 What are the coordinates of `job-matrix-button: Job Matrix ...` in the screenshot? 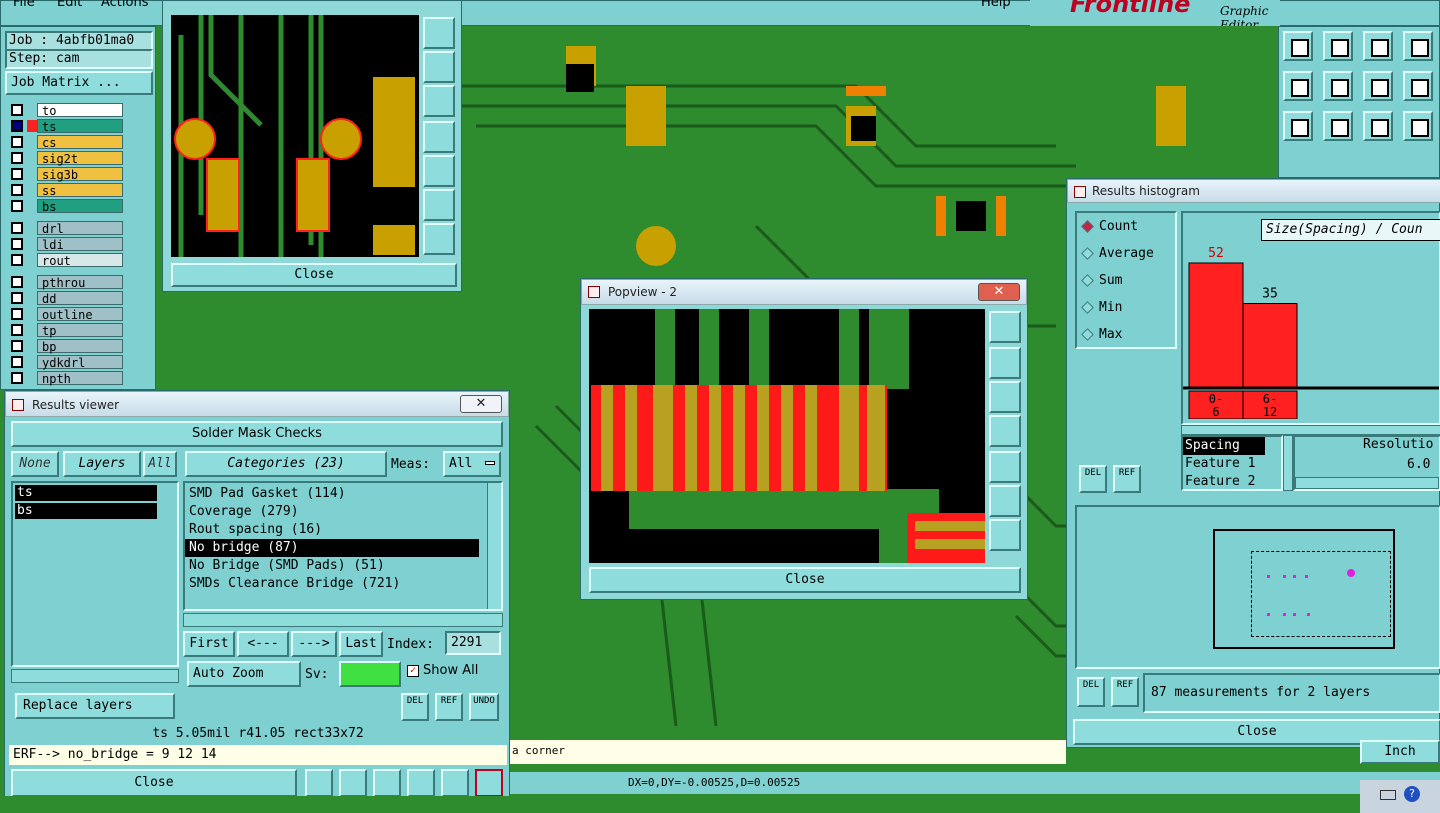 It's located at (79, 83).